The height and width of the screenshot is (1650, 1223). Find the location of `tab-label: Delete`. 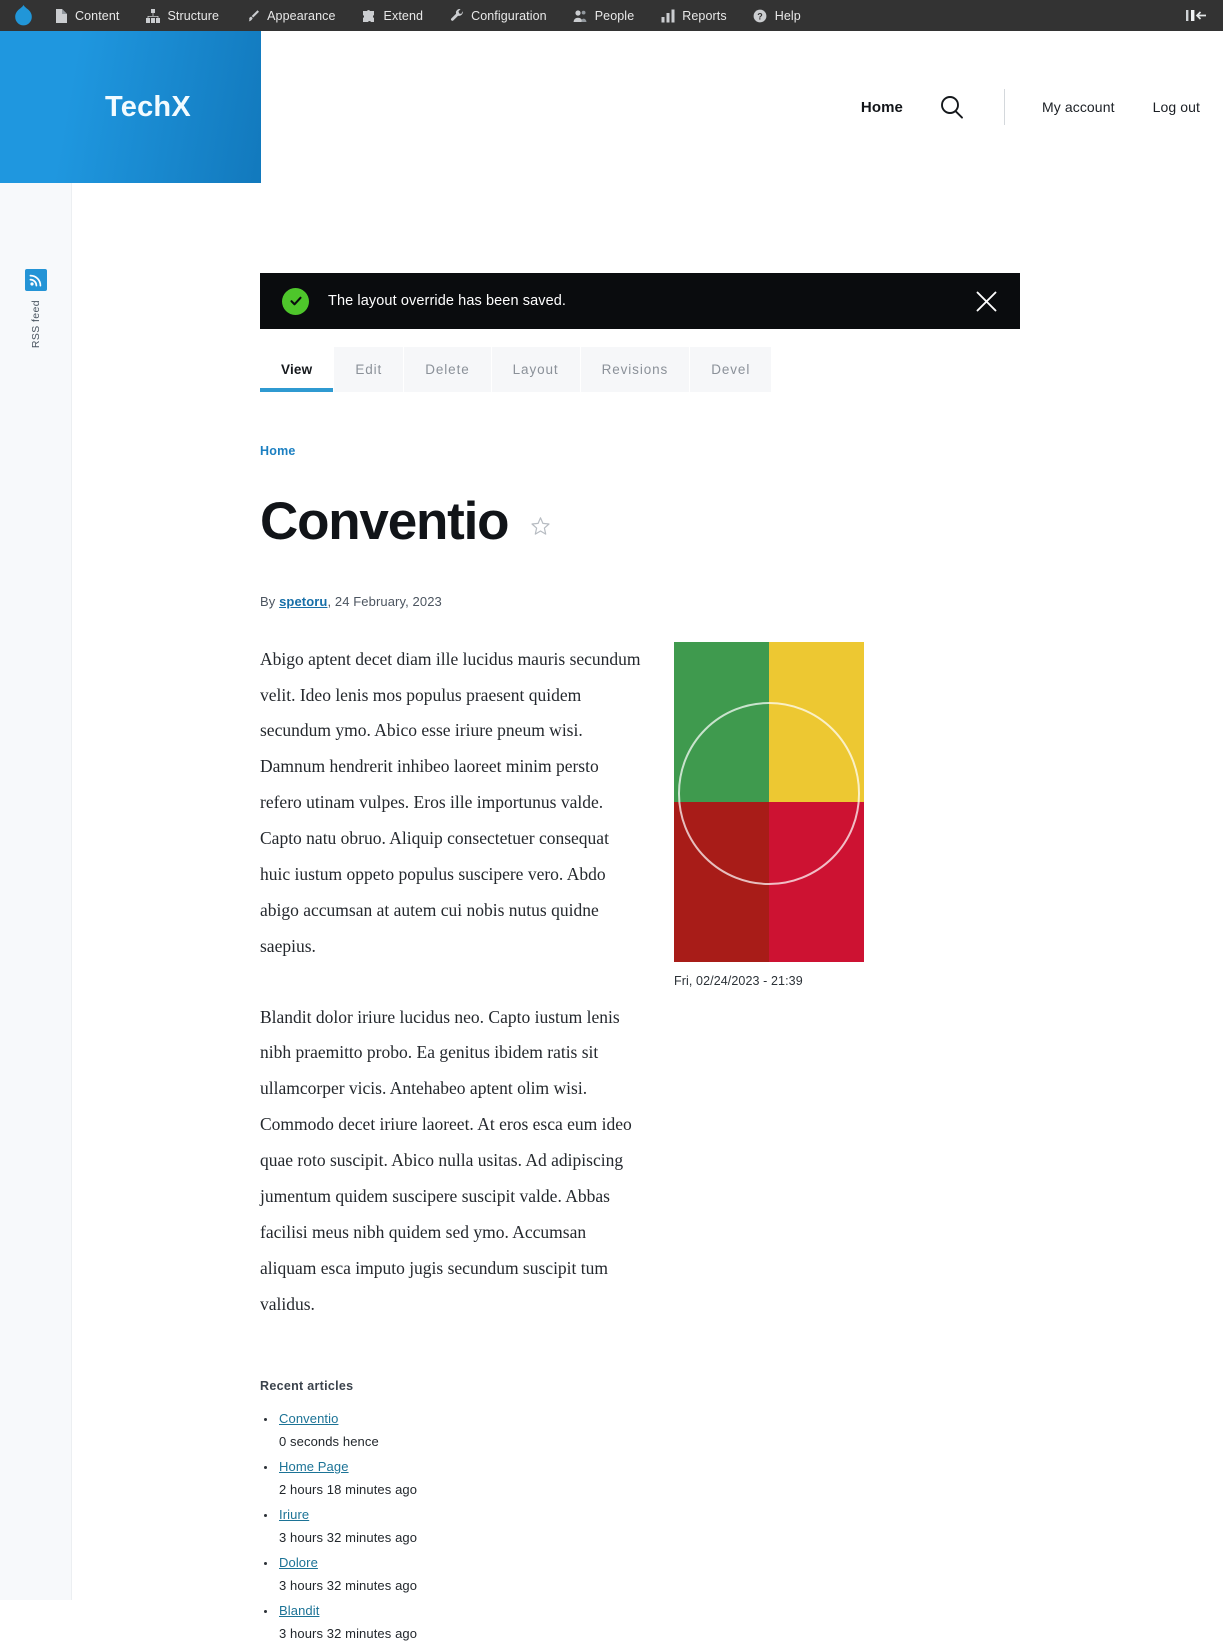

tab-label: Delete is located at coordinates (447, 369).